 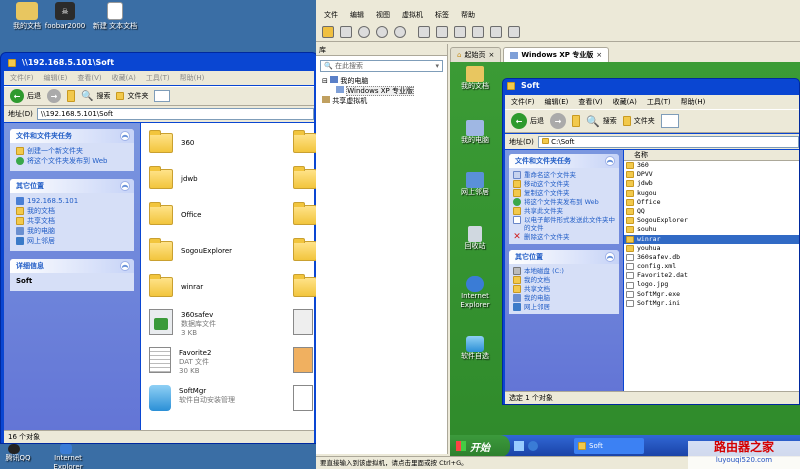 What do you see at coordinates (711, 202) in the screenshot?
I see `file-row: Office` at bounding box center [711, 202].